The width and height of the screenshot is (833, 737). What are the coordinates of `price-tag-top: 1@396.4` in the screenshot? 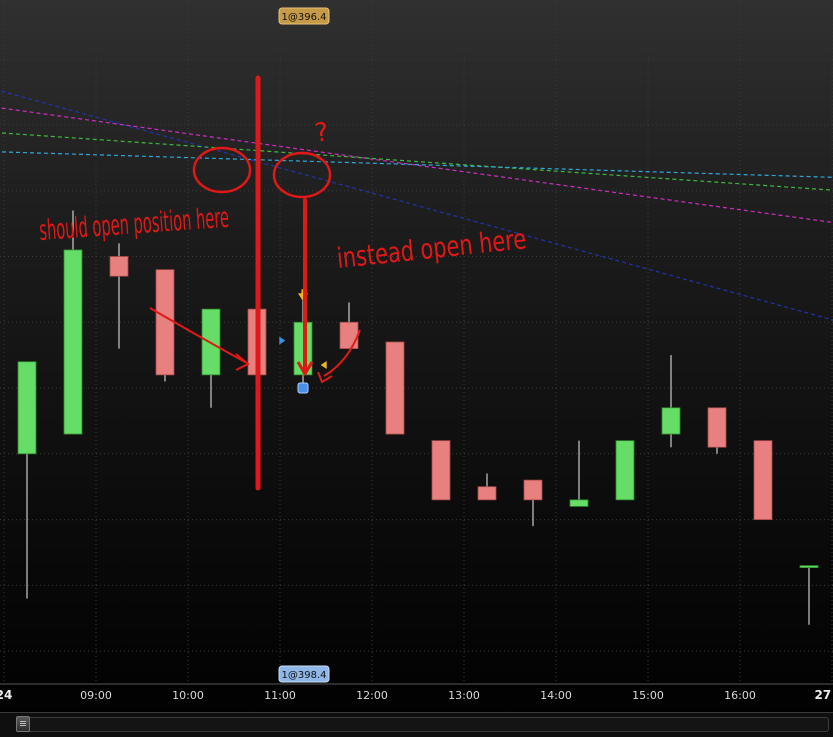 It's located at (304, 16).